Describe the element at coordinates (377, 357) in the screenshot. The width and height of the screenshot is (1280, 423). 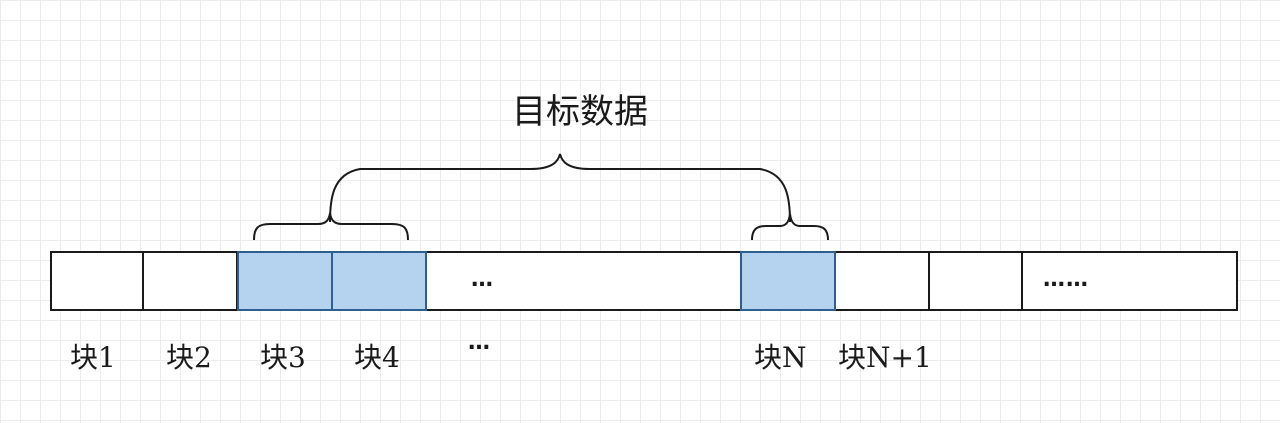
I see `label-block-4: 块4` at that location.